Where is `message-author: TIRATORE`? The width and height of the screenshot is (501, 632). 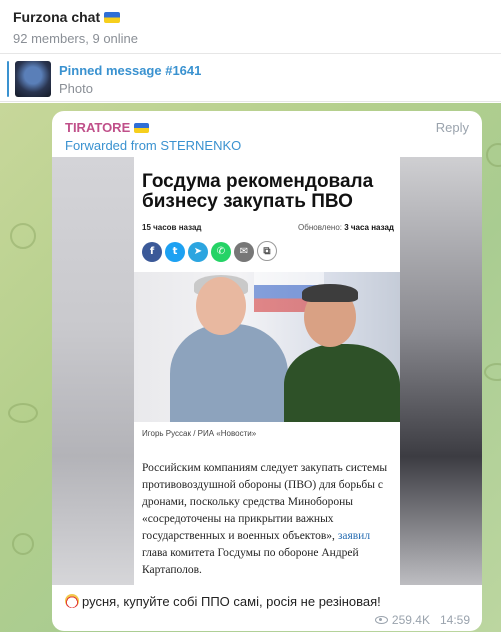
message-author: TIRATORE is located at coordinates (107, 127).